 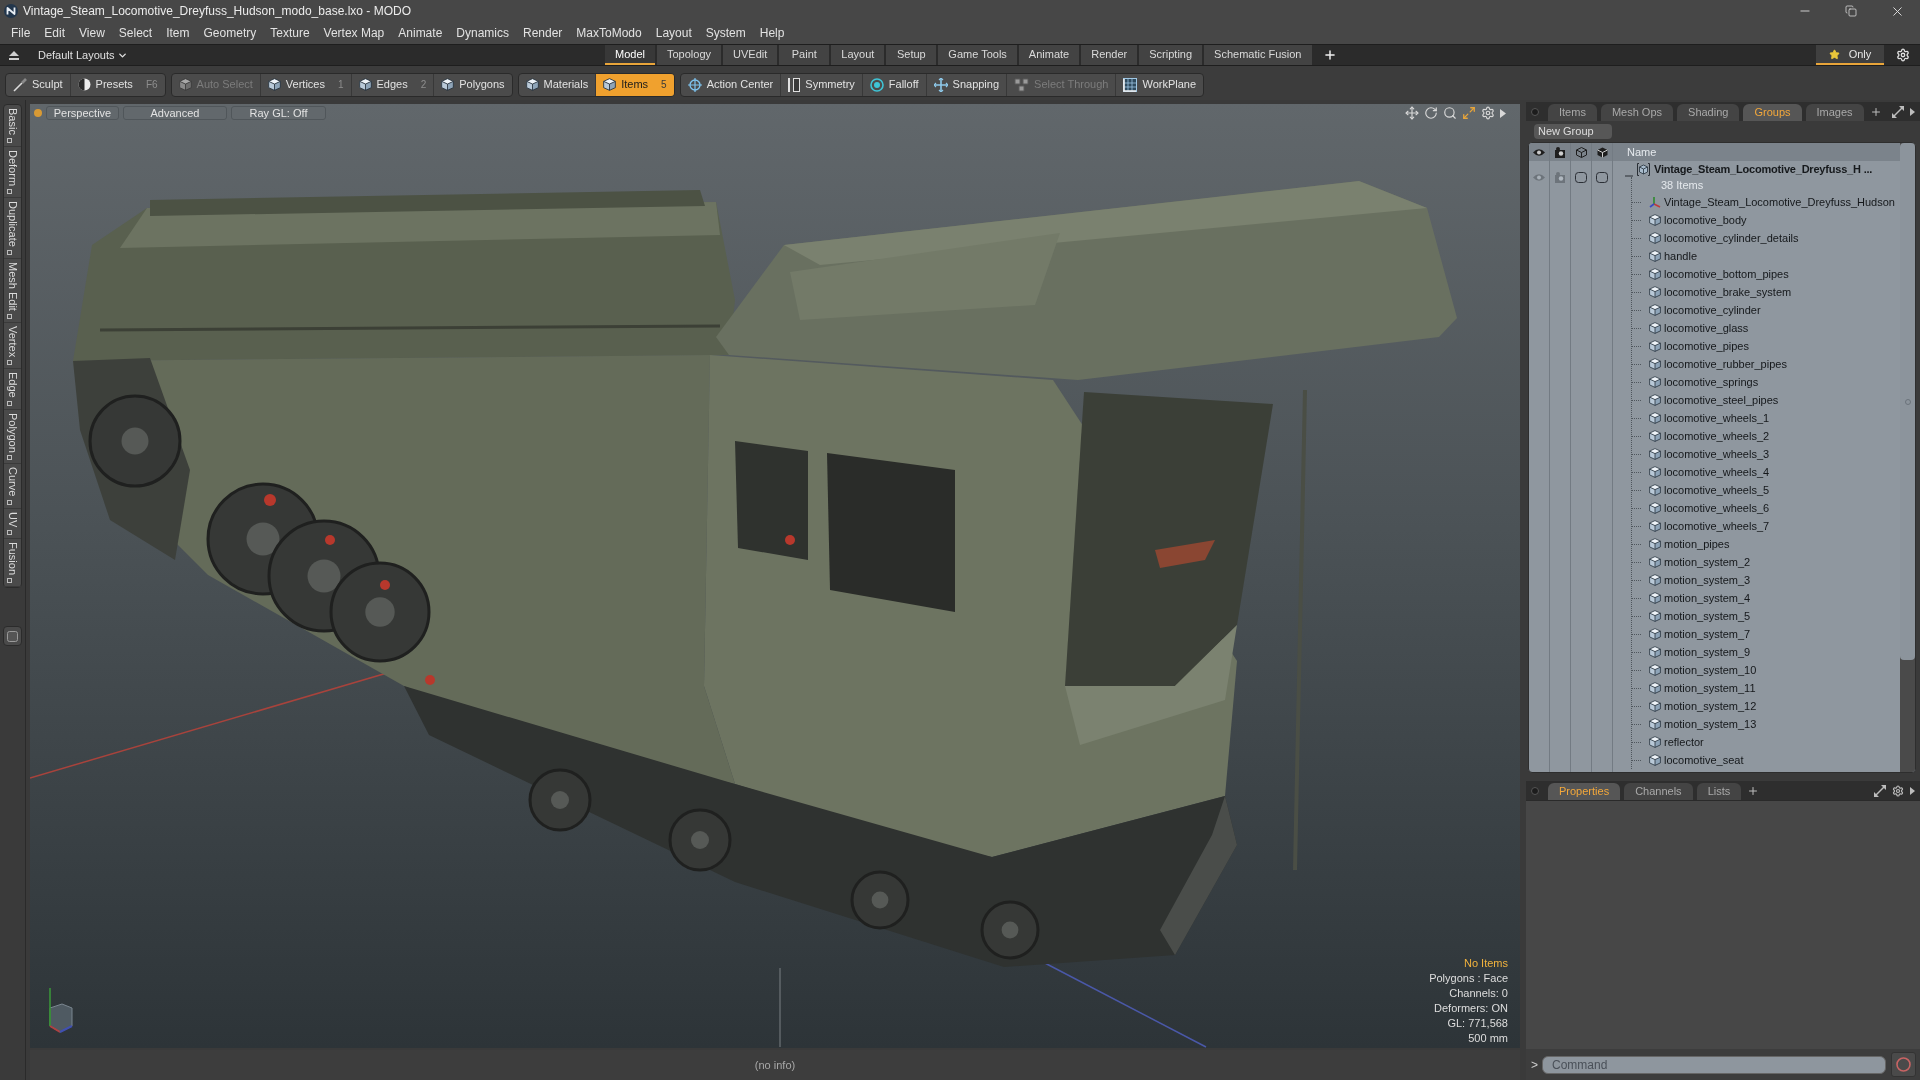 I want to click on tree-item: locomotive_brake_system, so click(x=1720, y=292).